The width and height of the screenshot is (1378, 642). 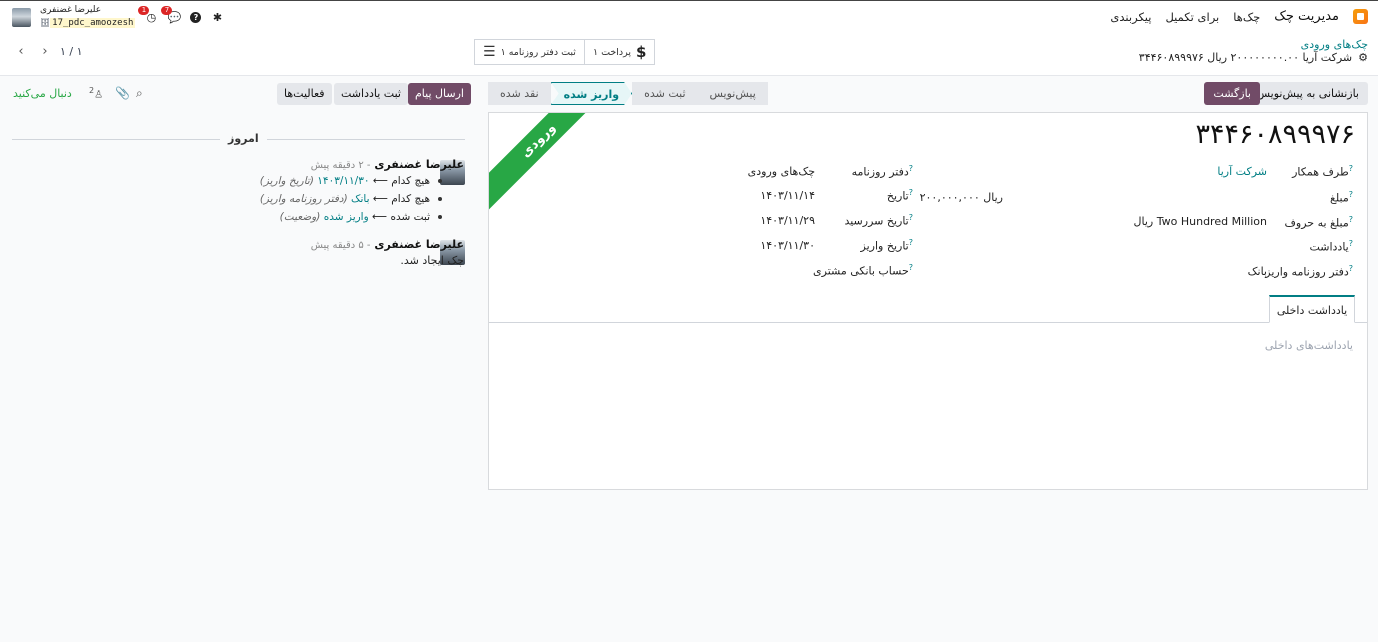 What do you see at coordinates (863, 270) in the screenshot?
I see `customer-bank-account-label: حساب بانکی مشتری?` at bounding box center [863, 270].